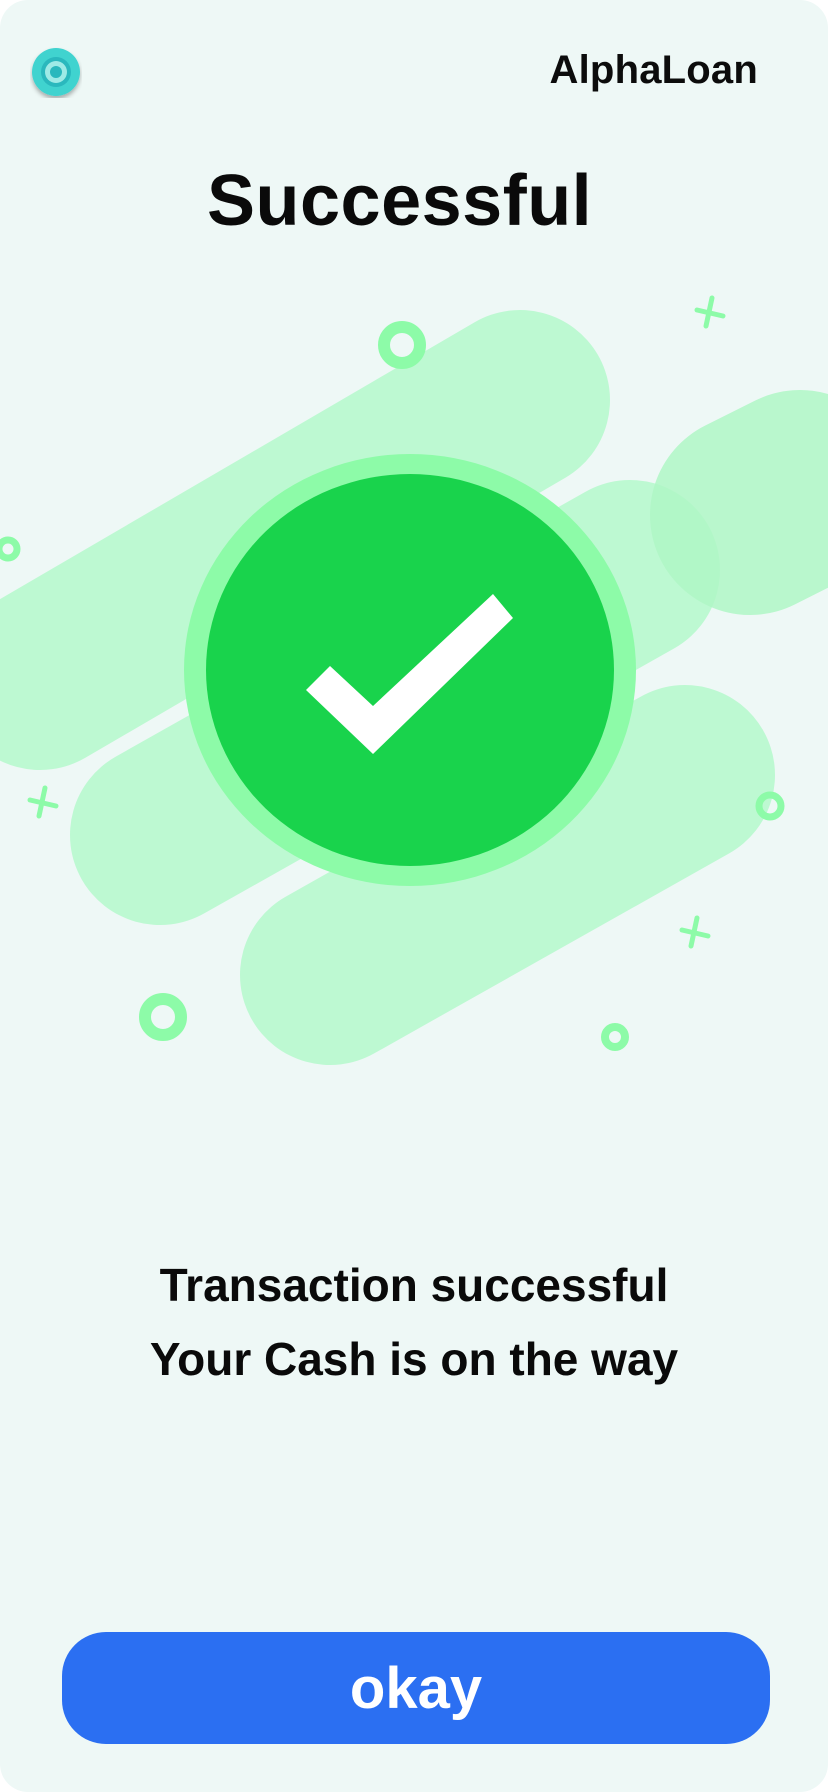 This screenshot has height=1792, width=828. Describe the element at coordinates (56, 72) in the screenshot. I see `target-icon` at that location.